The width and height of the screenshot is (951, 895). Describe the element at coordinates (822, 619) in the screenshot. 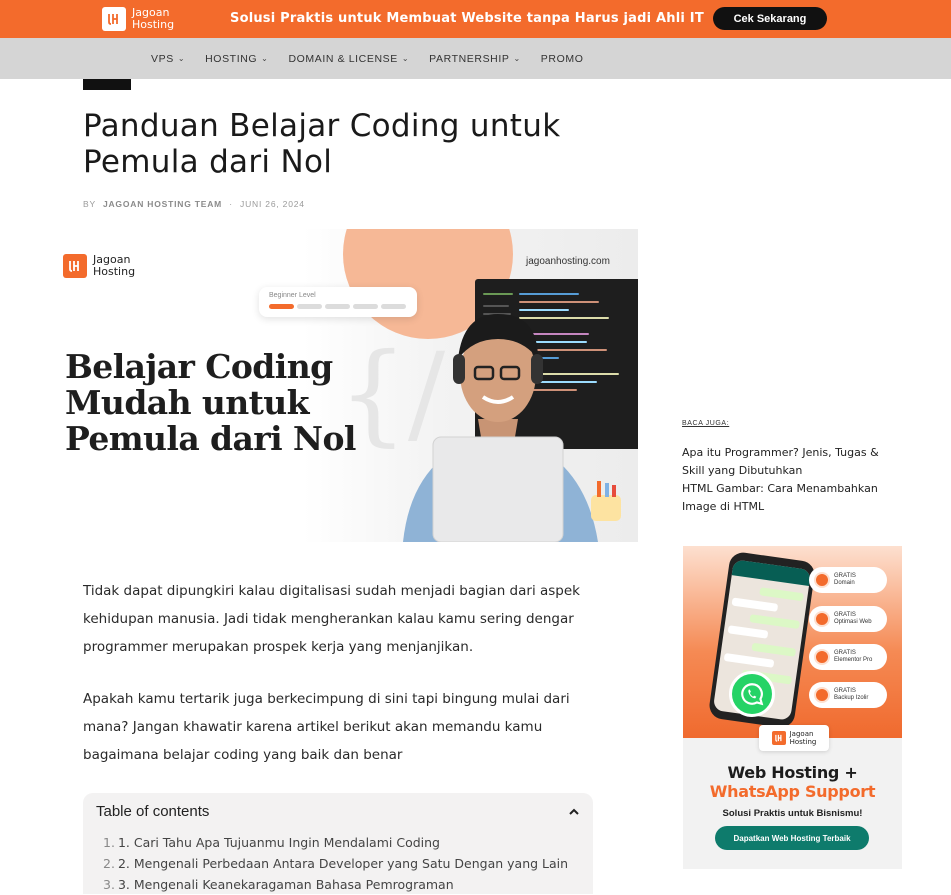

I see `speed-icon` at that location.